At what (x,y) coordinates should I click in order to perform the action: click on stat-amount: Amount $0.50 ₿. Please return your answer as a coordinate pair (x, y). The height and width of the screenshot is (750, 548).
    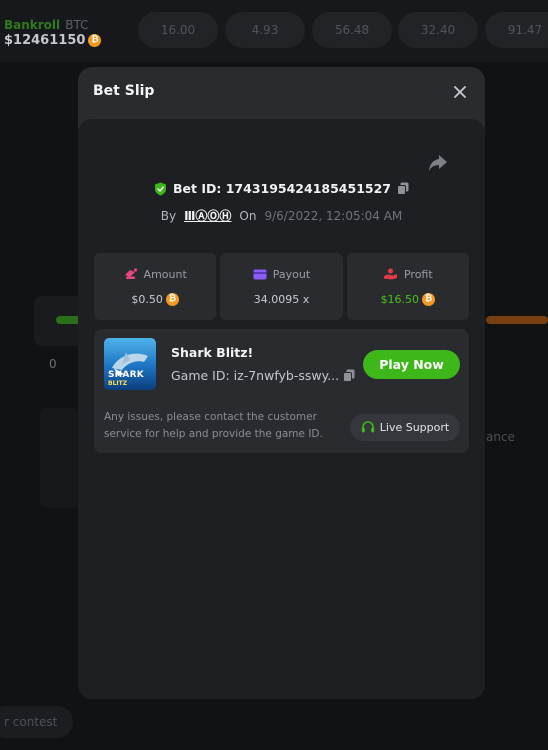
    Looking at the image, I should click on (155, 286).